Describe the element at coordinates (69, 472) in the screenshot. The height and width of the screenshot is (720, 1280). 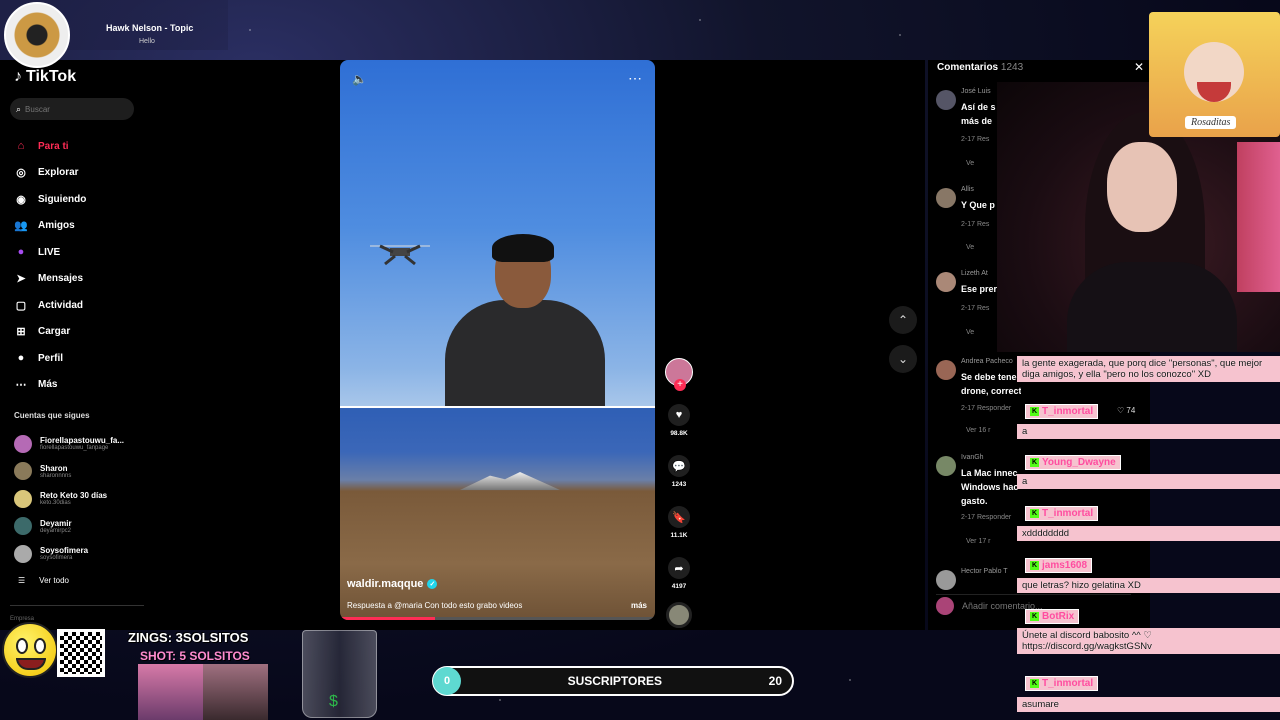
I see `following-item: Sharon sharonnnns` at that location.